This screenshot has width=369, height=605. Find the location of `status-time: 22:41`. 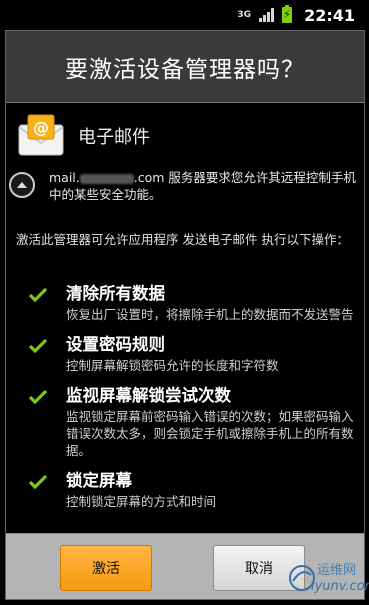

status-time: 22:41 is located at coordinates (329, 15).